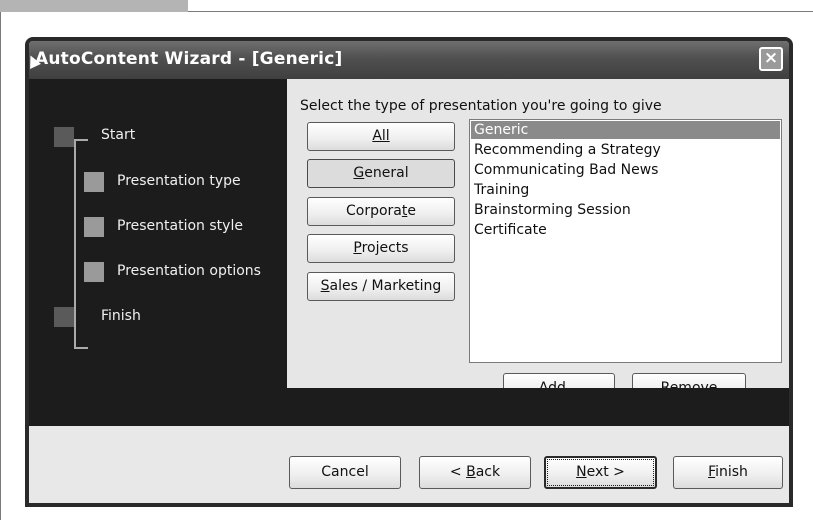 The height and width of the screenshot is (520, 813). I want to click on category-sales-marketing-button: Sales / Marketing, so click(381, 286).